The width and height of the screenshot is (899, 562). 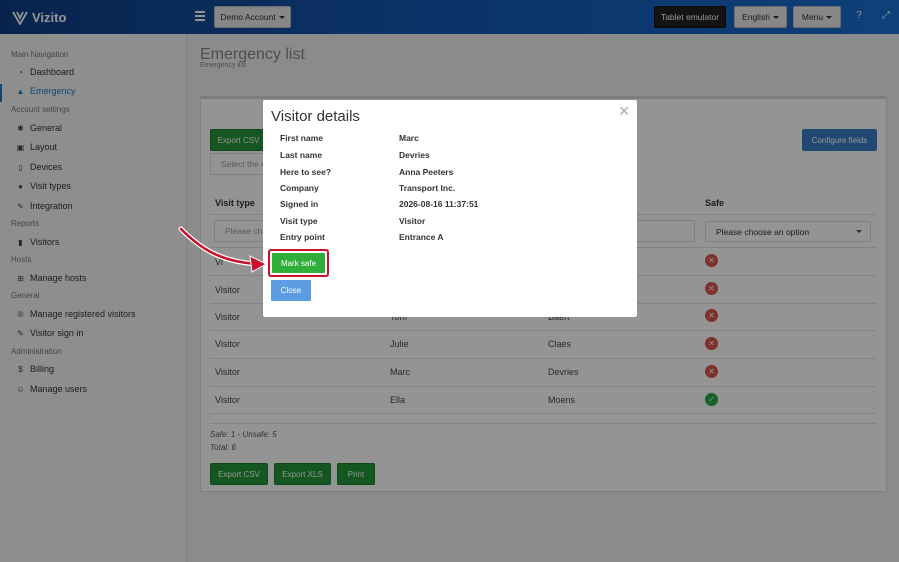 What do you see at coordinates (409, 138) in the screenshot?
I see `field-value-first-name: Marc` at bounding box center [409, 138].